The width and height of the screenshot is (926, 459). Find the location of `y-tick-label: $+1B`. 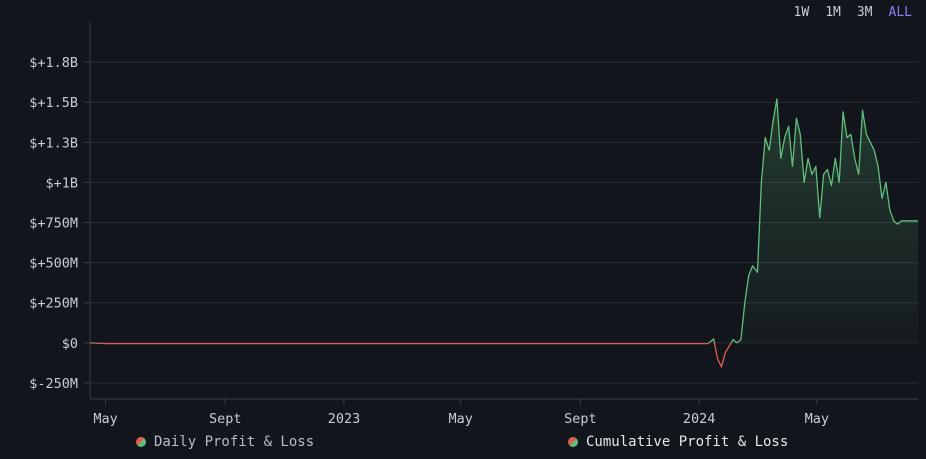

y-tick-label: $+1B is located at coordinates (61, 183).